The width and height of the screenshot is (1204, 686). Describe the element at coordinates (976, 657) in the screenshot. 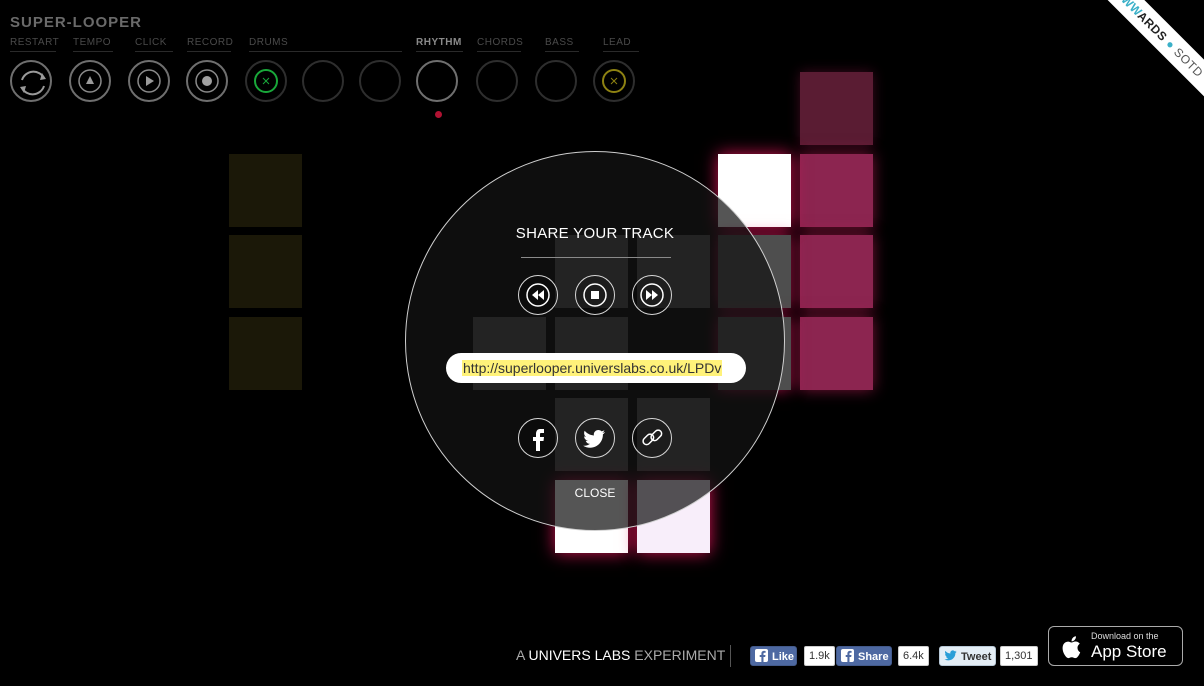

I see `tweet-label: Tweet` at that location.